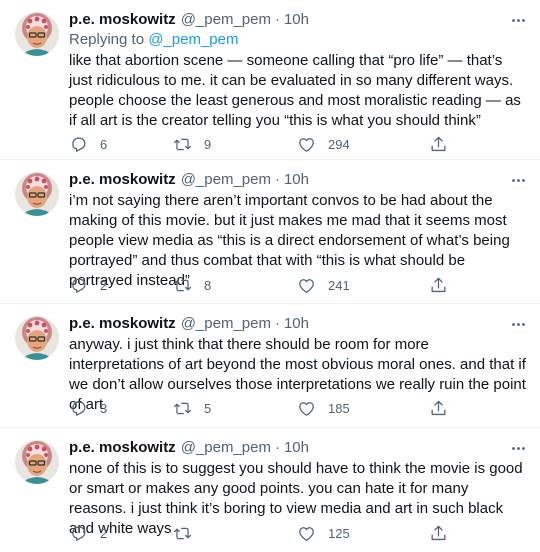 Image resolution: width=540 pixels, height=552 pixels. Describe the element at coordinates (104, 408) in the screenshot. I see `reply-count: 3` at that location.